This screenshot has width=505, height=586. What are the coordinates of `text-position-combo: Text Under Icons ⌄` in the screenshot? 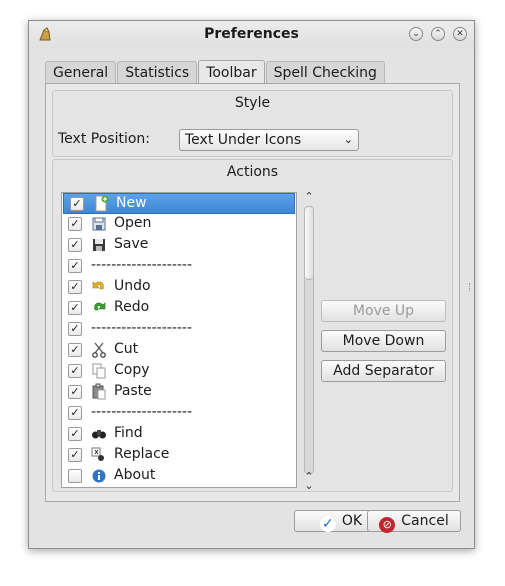 It's located at (269, 140).